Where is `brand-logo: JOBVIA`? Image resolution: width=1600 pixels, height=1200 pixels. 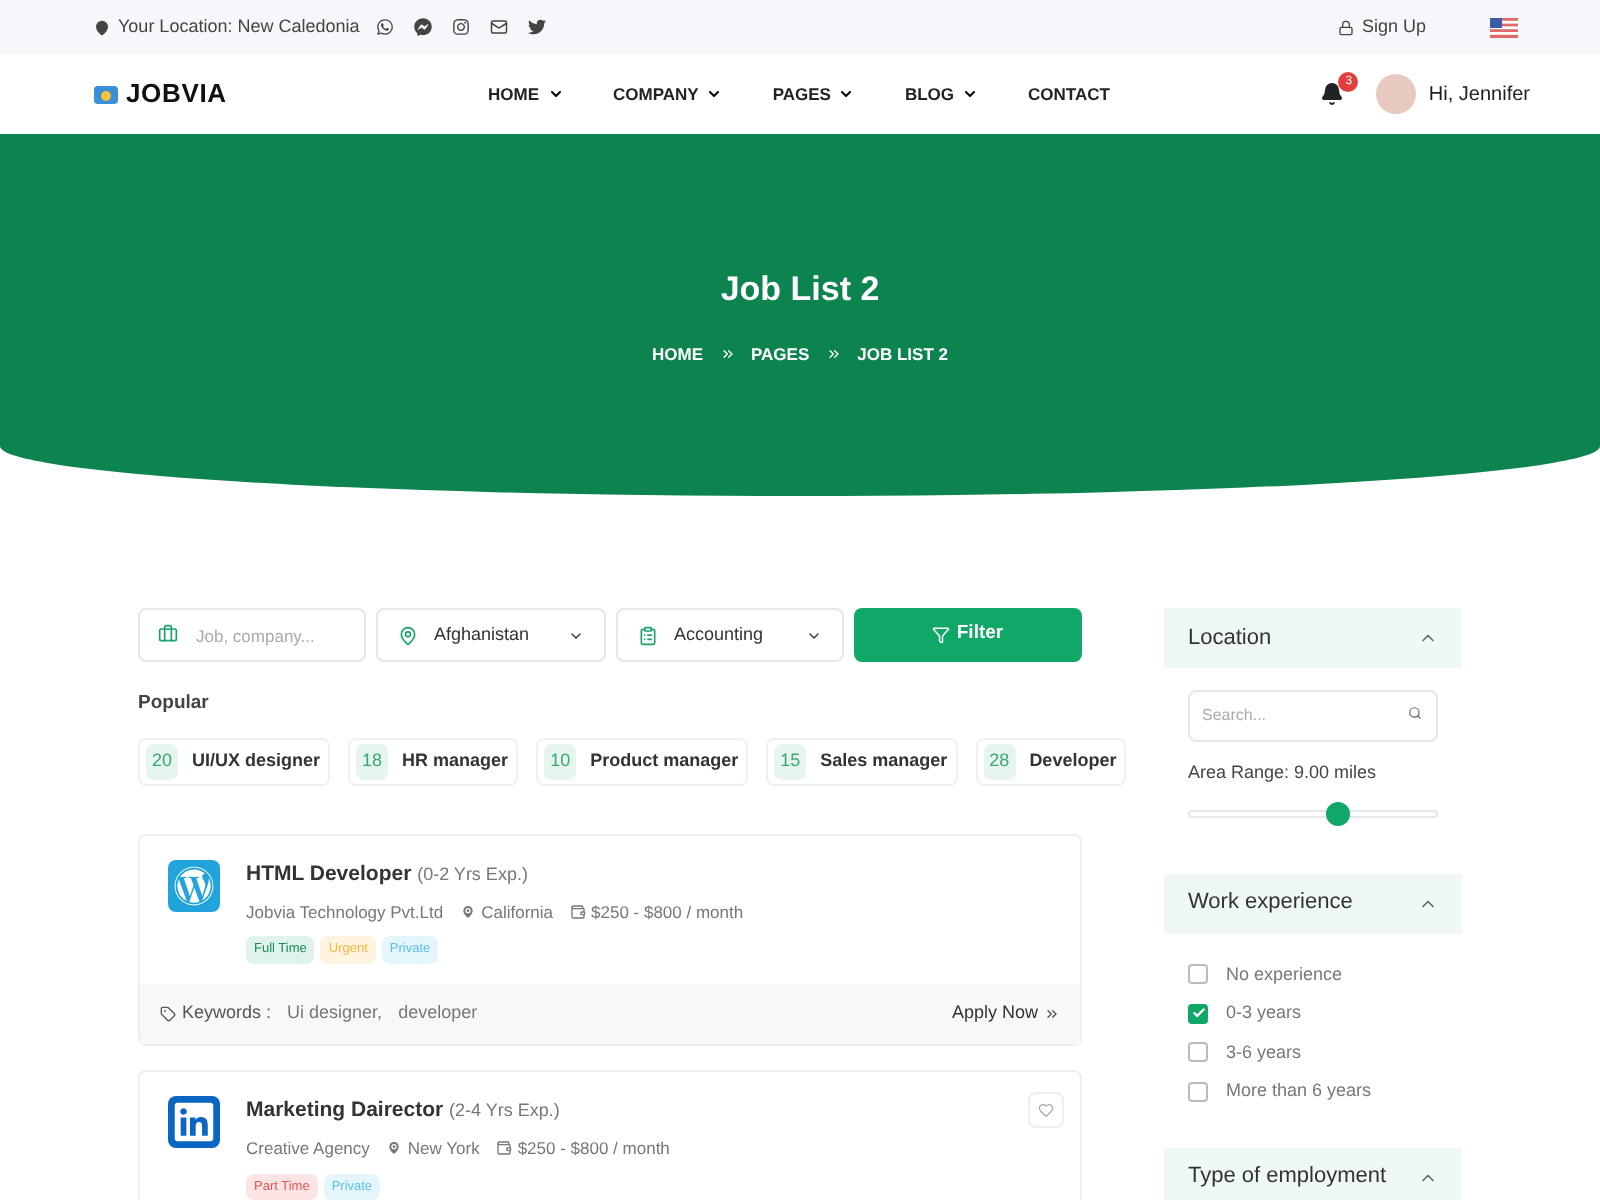
brand-logo: JOBVIA is located at coordinates (176, 94).